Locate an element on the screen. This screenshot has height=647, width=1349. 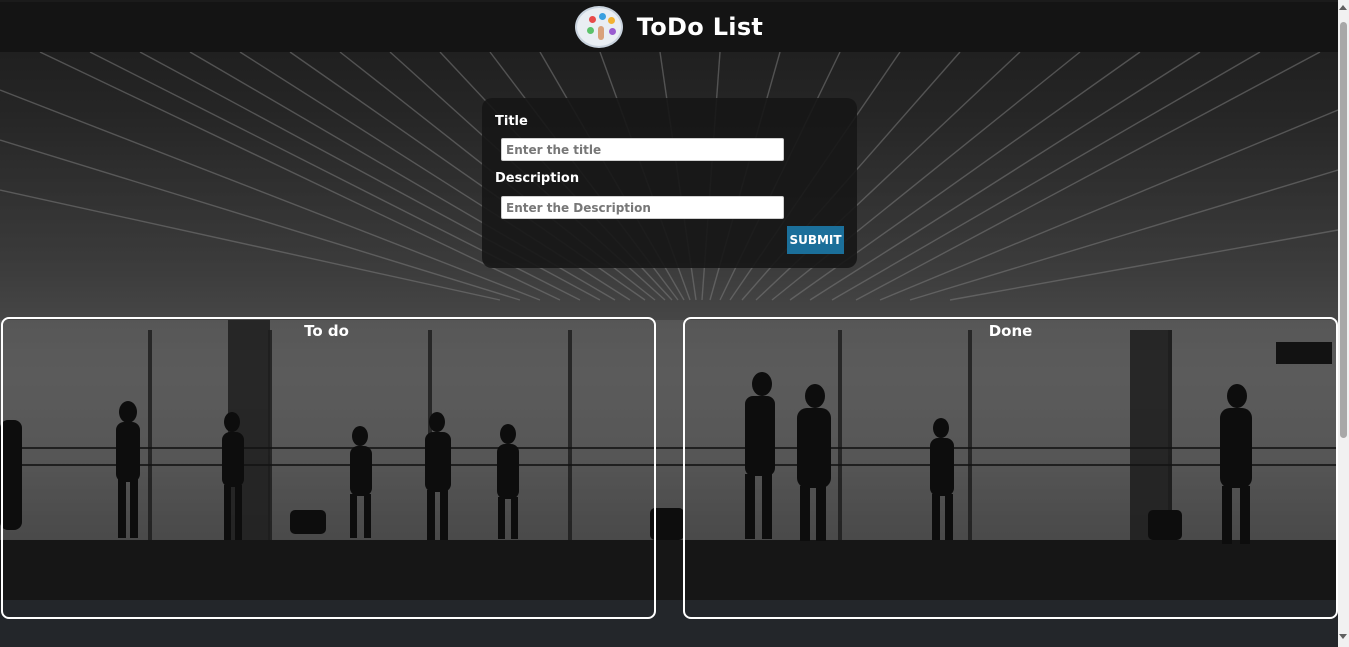
todo-app-logo-icon is located at coordinates (598, 27).